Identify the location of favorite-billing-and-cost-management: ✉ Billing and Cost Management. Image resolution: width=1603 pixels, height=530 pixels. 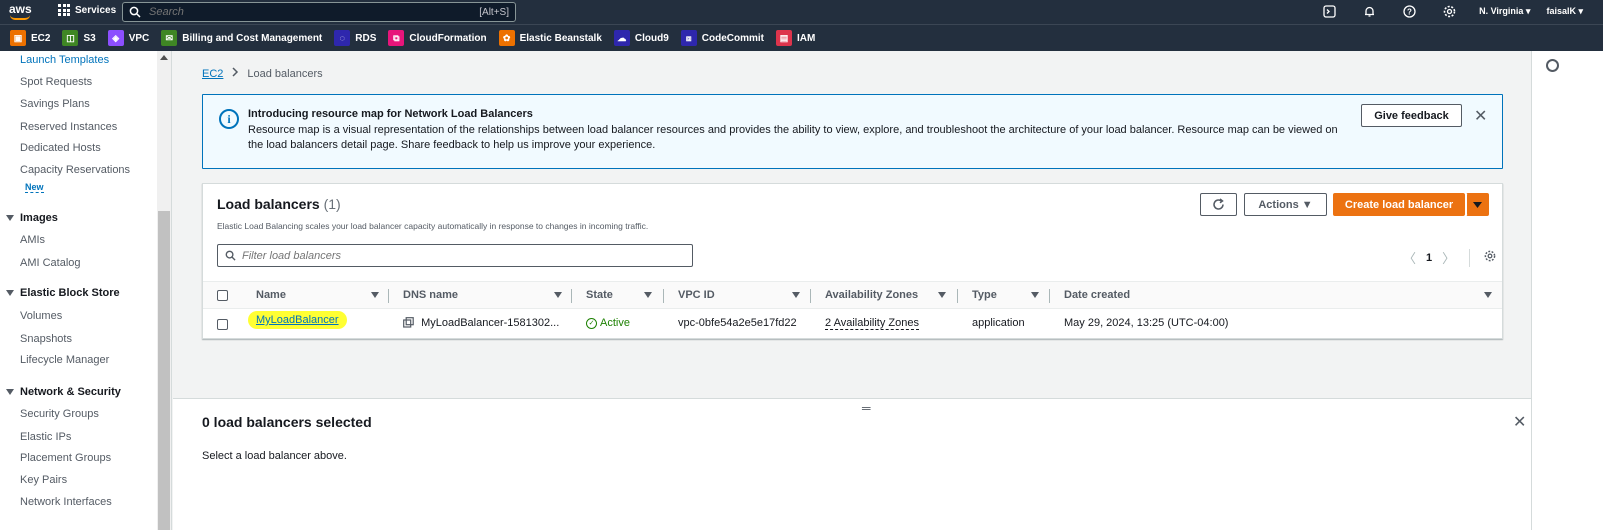
(241, 38).